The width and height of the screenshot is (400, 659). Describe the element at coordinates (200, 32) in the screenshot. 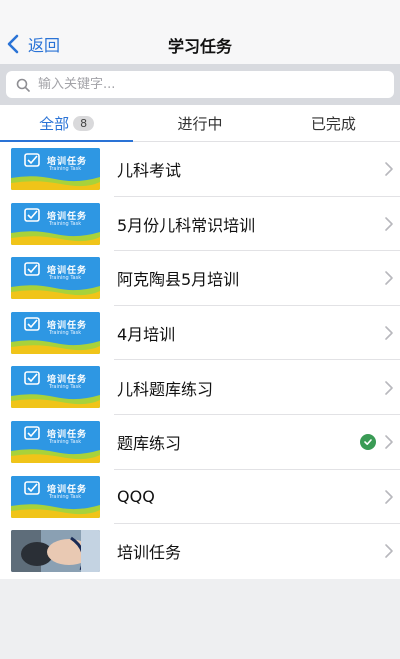

I see `navigation-bar: 返回 学习任务` at that location.